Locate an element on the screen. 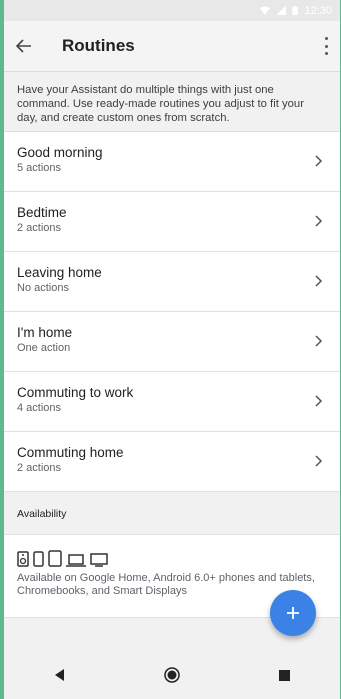 The height and width of the screenshot is (699, 341). wifi-icon is located at coordinates (265, 10).